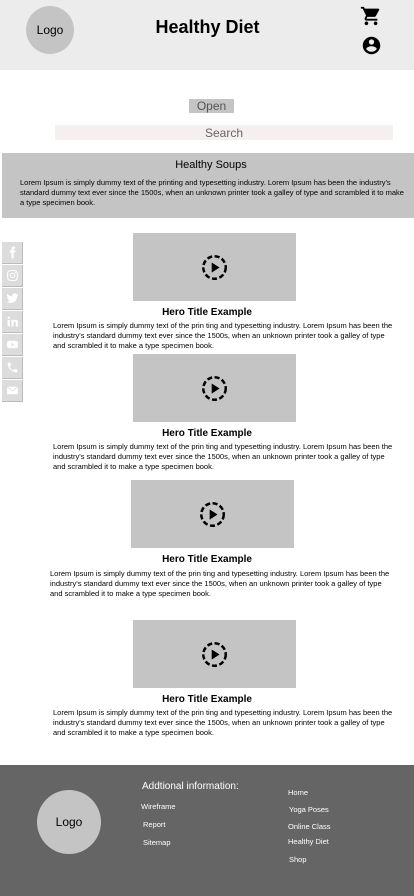 The width and height of the screenshot is (414, 896). I want to click on app-title: Healthy Diet, so click(207, 27).